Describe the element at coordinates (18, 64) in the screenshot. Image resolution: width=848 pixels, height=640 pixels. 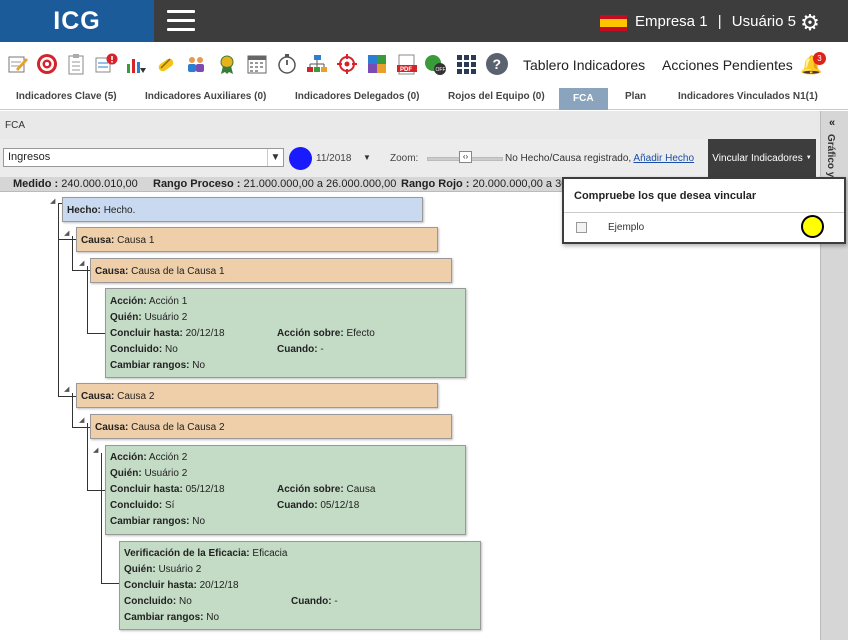
I see `edit-icon` at that location.